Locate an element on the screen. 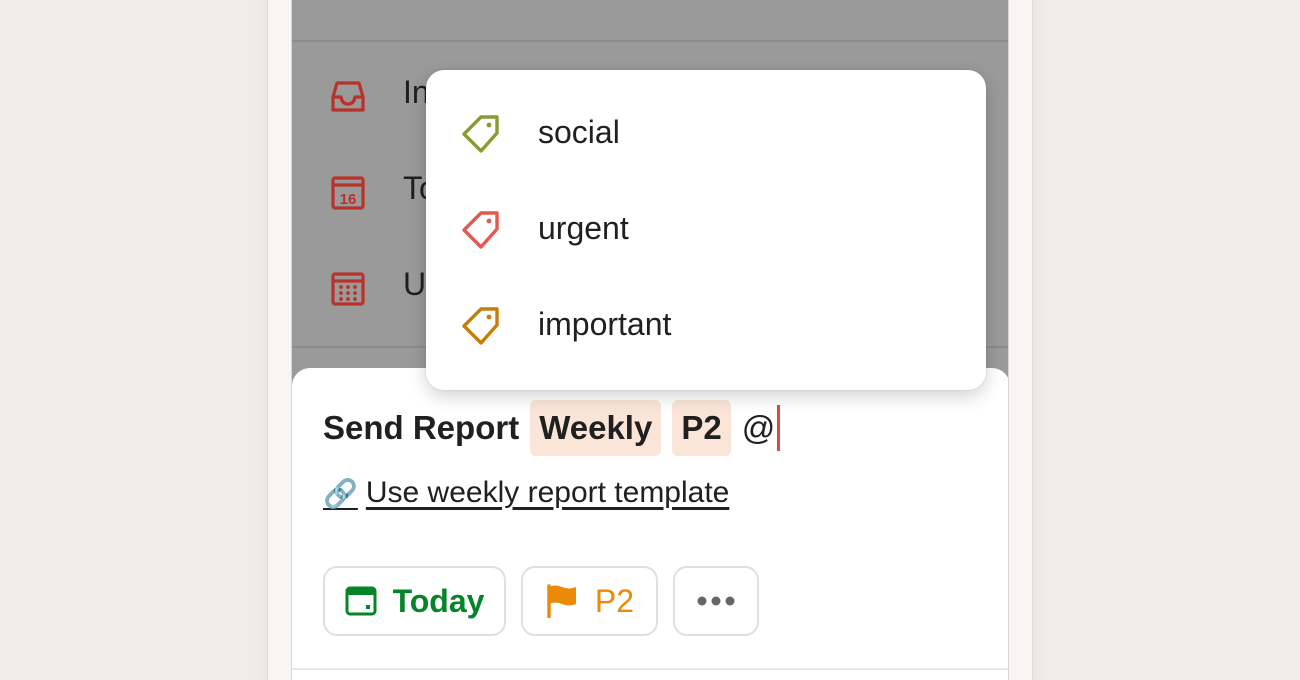  text-caret is located at coordinates (779, 428).